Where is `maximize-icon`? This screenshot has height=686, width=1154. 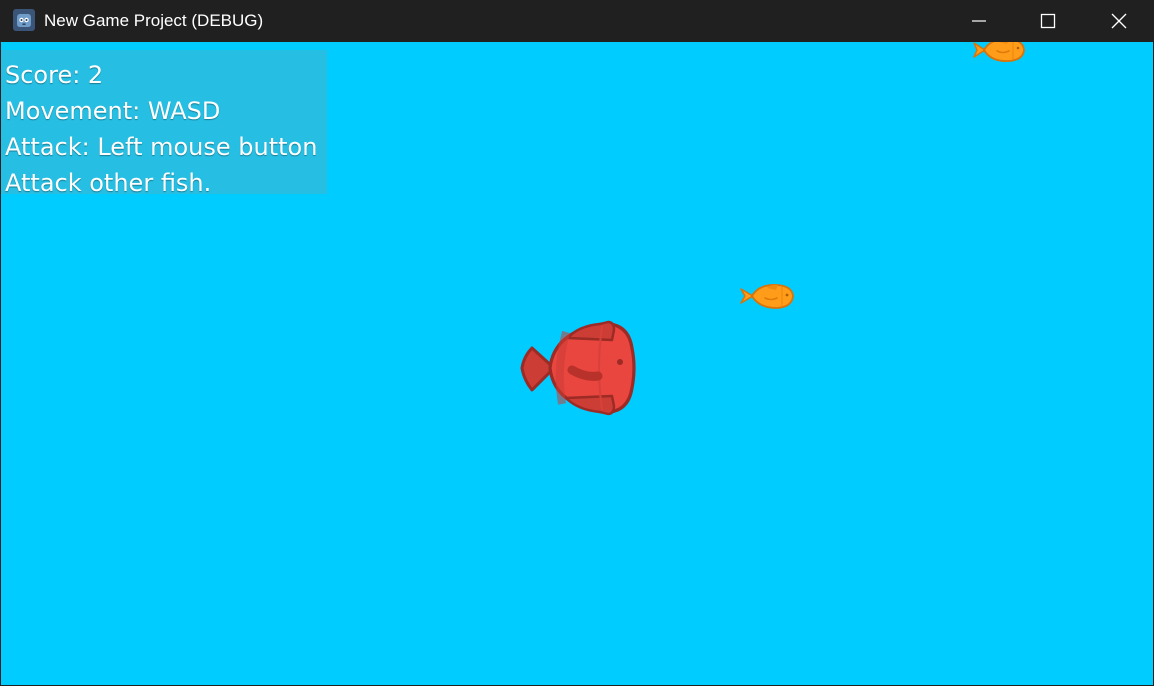
maximize-icon is located at coordinates (1048, 21).